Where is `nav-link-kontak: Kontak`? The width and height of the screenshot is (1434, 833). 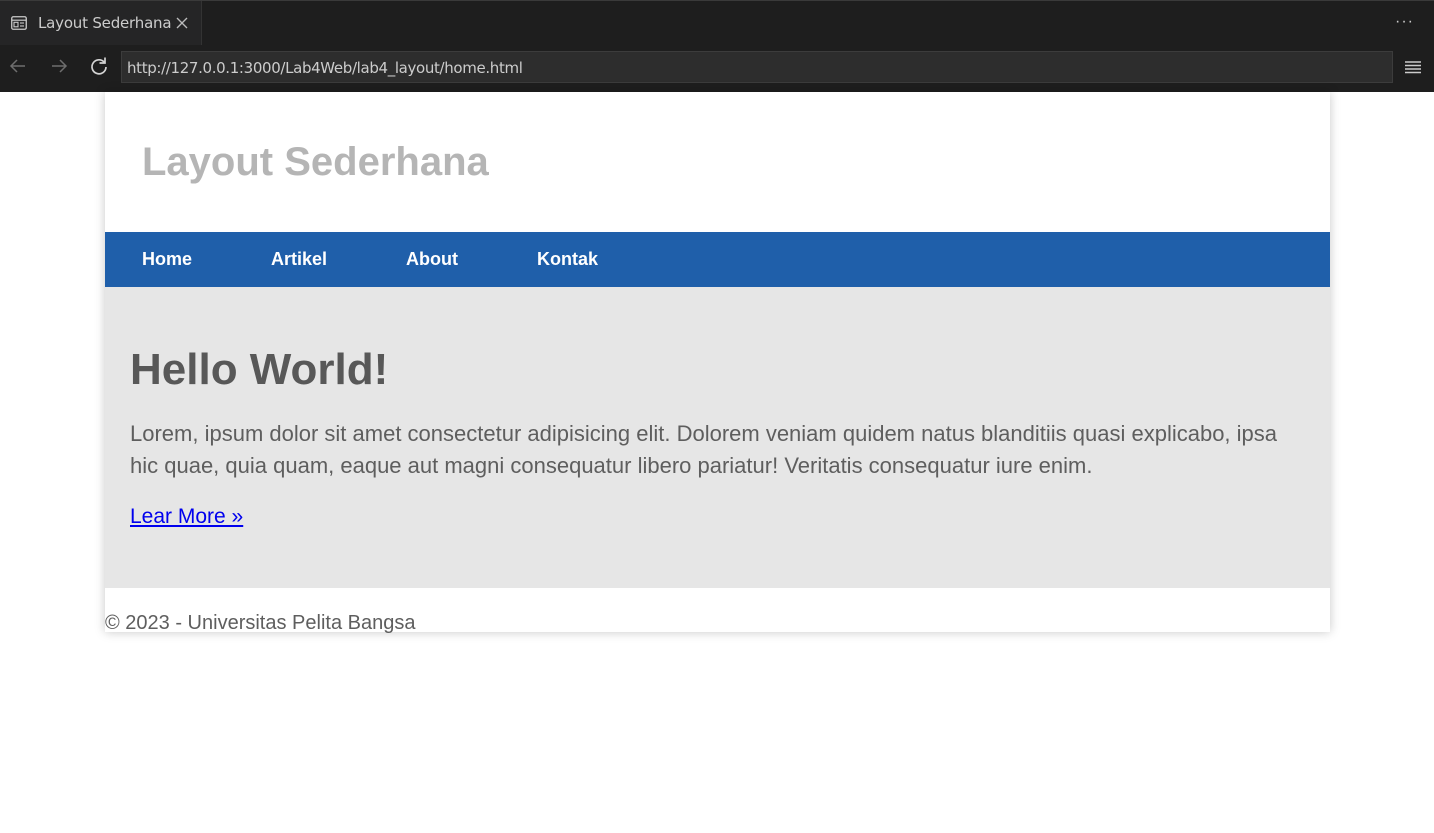 nav-link-kontak: Kontak is located at coordinates (567, 259).